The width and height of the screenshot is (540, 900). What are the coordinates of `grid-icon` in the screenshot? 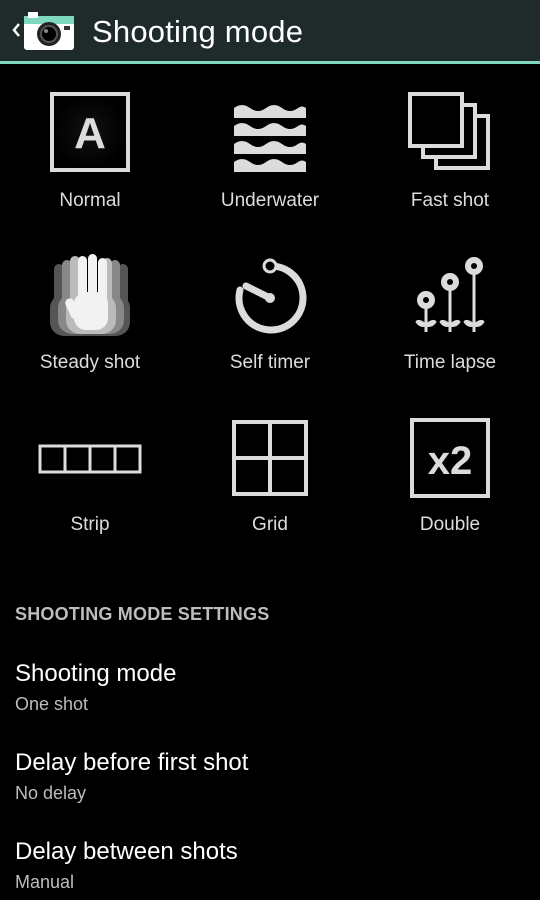 It's located at (270, 458).